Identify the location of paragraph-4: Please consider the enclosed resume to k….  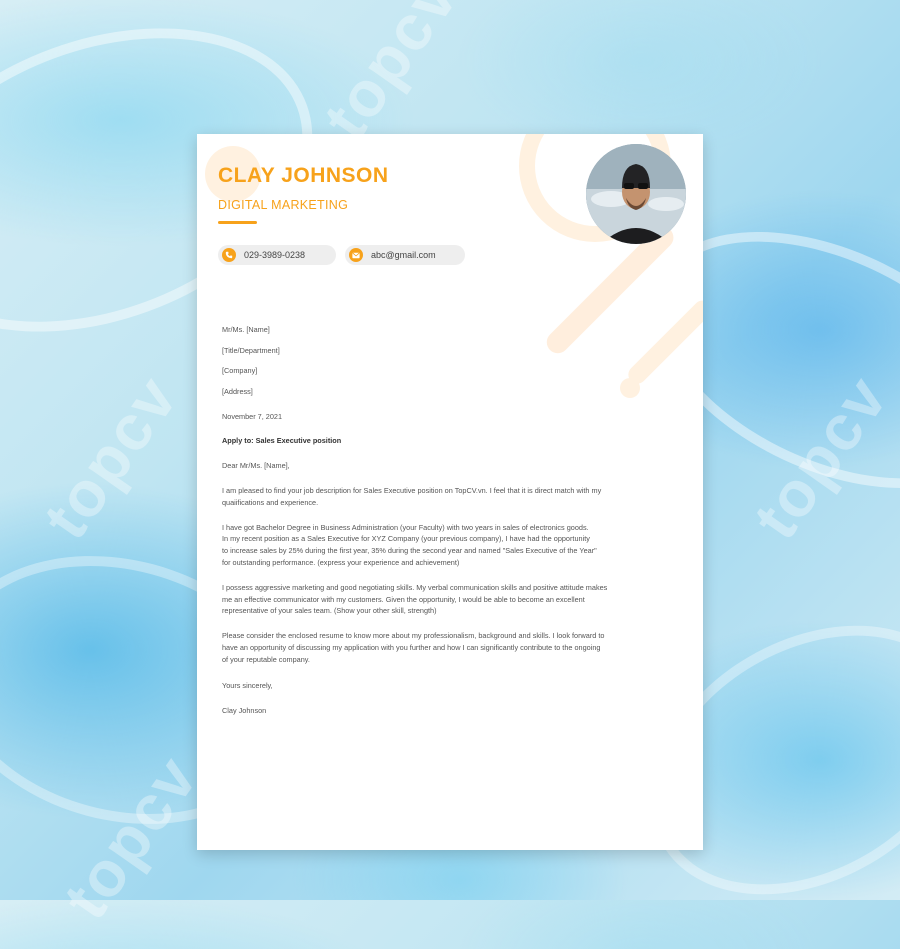
(437, 647).